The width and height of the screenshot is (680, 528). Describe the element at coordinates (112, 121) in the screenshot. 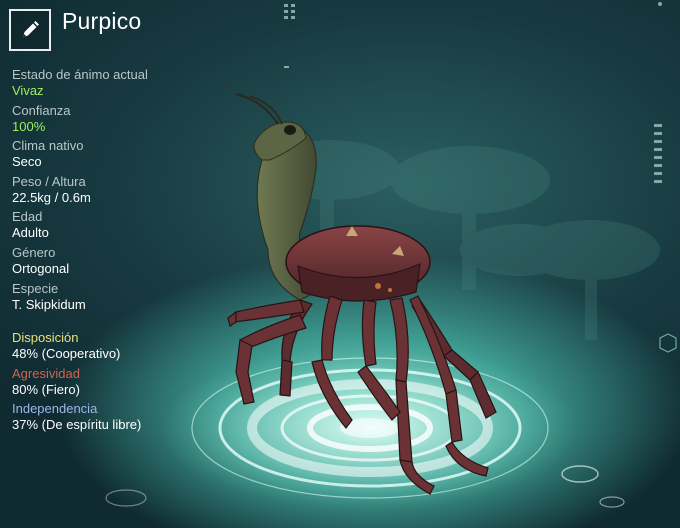

I see `stat-trust: Confianza 100%` at that location.